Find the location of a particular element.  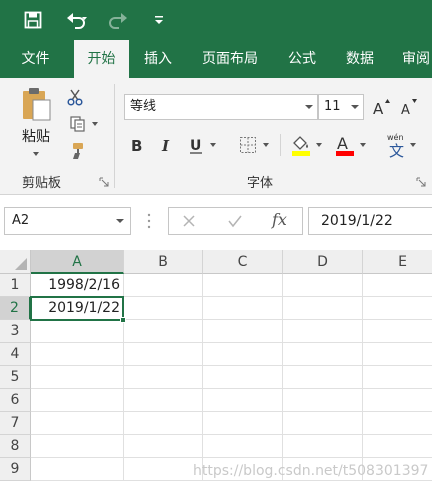

fill-handle is located at coordinates (123, 320).